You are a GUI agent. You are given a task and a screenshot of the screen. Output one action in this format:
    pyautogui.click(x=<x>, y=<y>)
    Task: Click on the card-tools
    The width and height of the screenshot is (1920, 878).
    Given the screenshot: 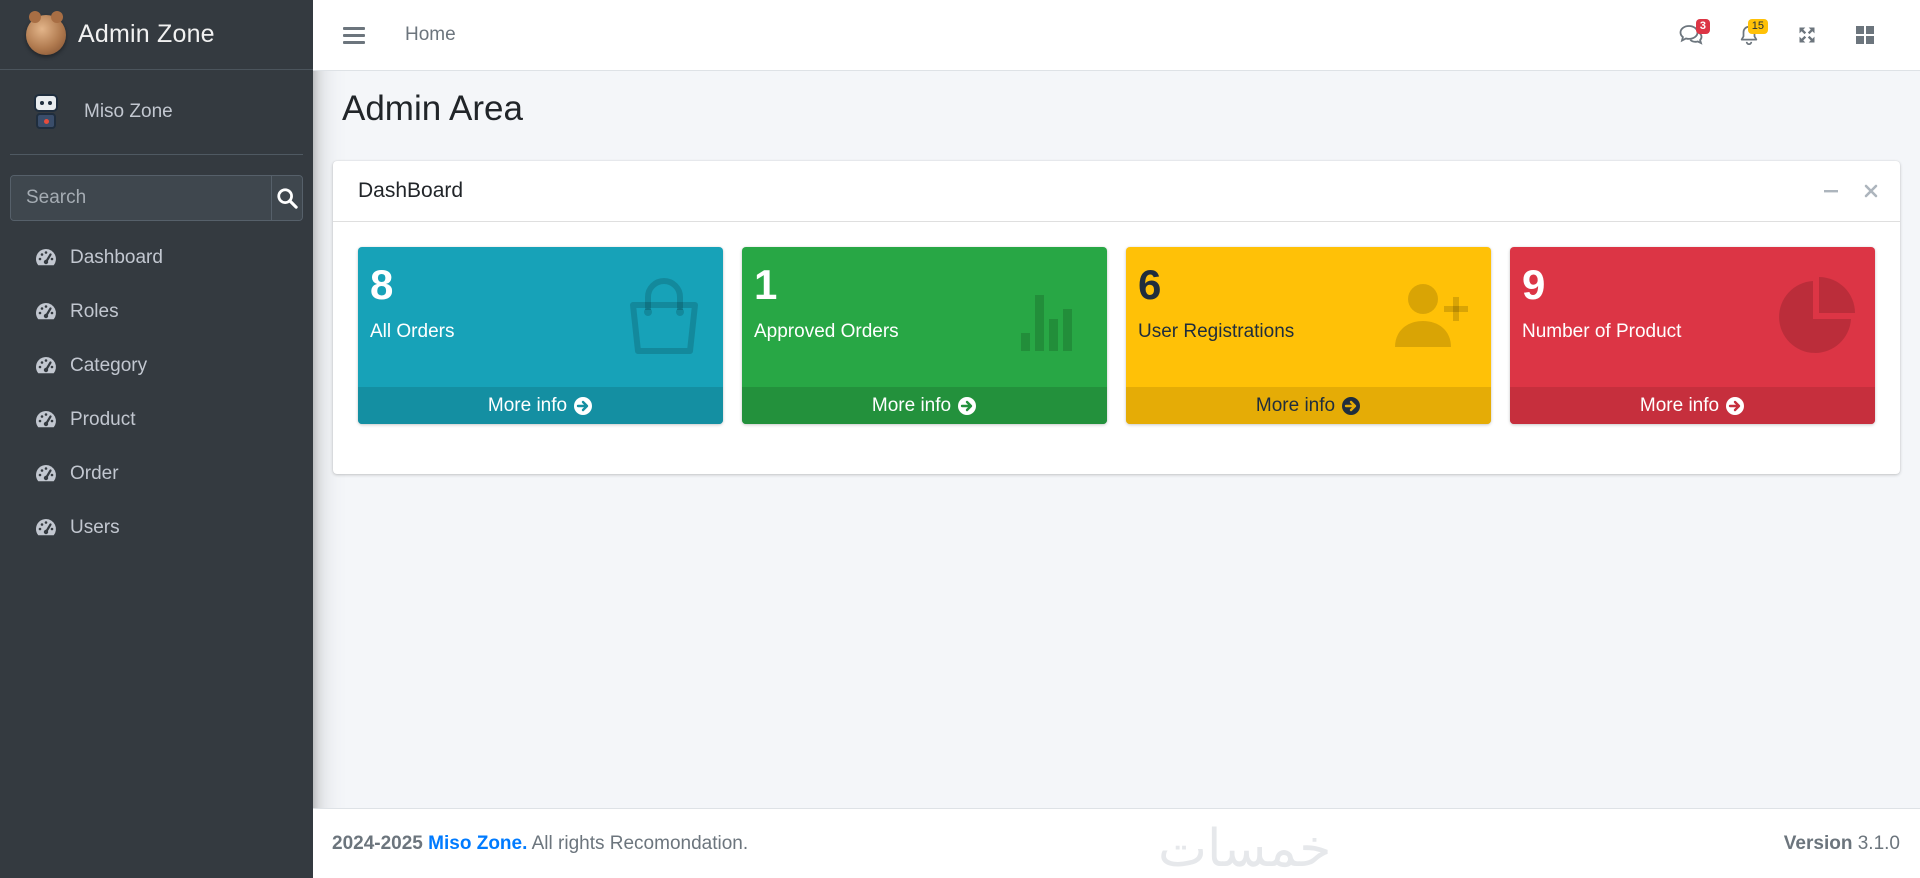 What is the action you would take?
    pyautogui.click(x=1851, y=191)
    